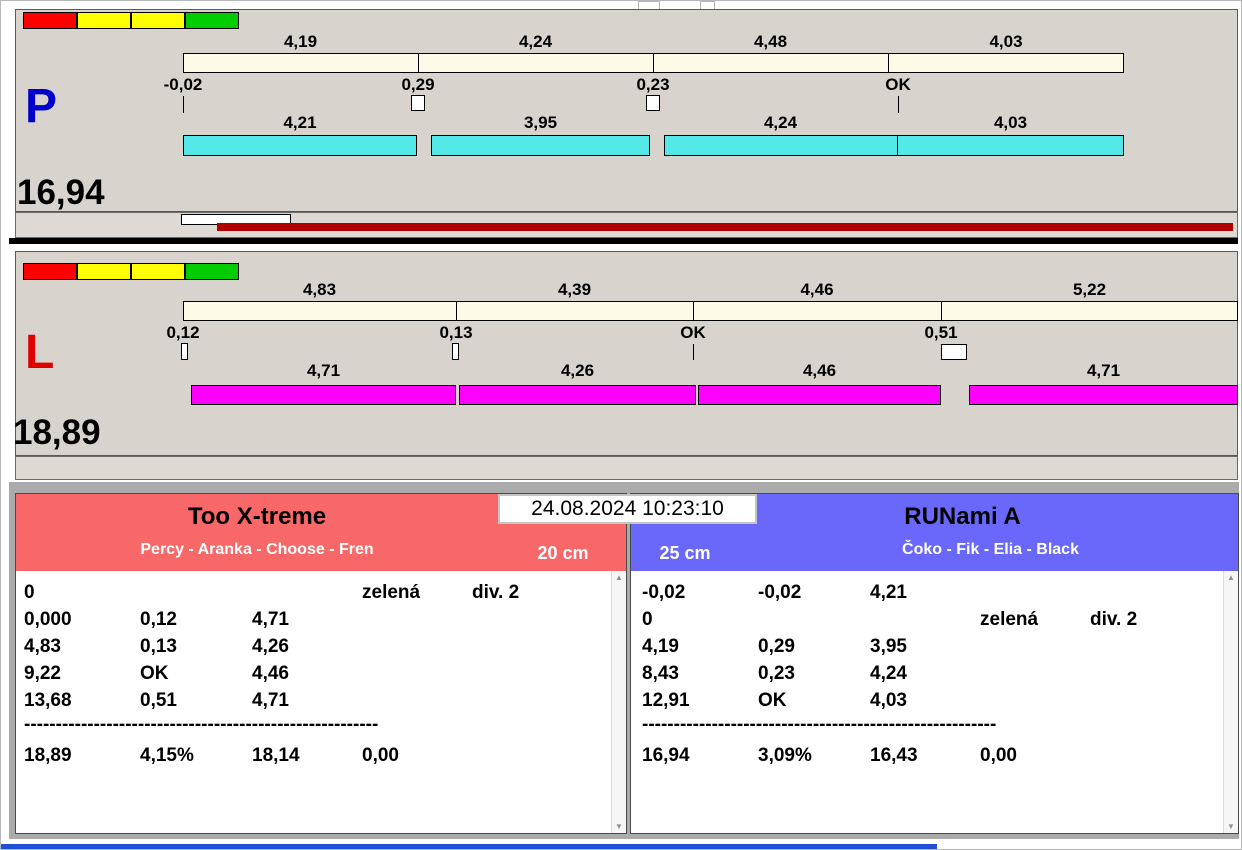  What do you see at coordinates (418, 84) in the screenshot?
I see `lane-p-change-value: 0,29` at bounding box center [418, 84].